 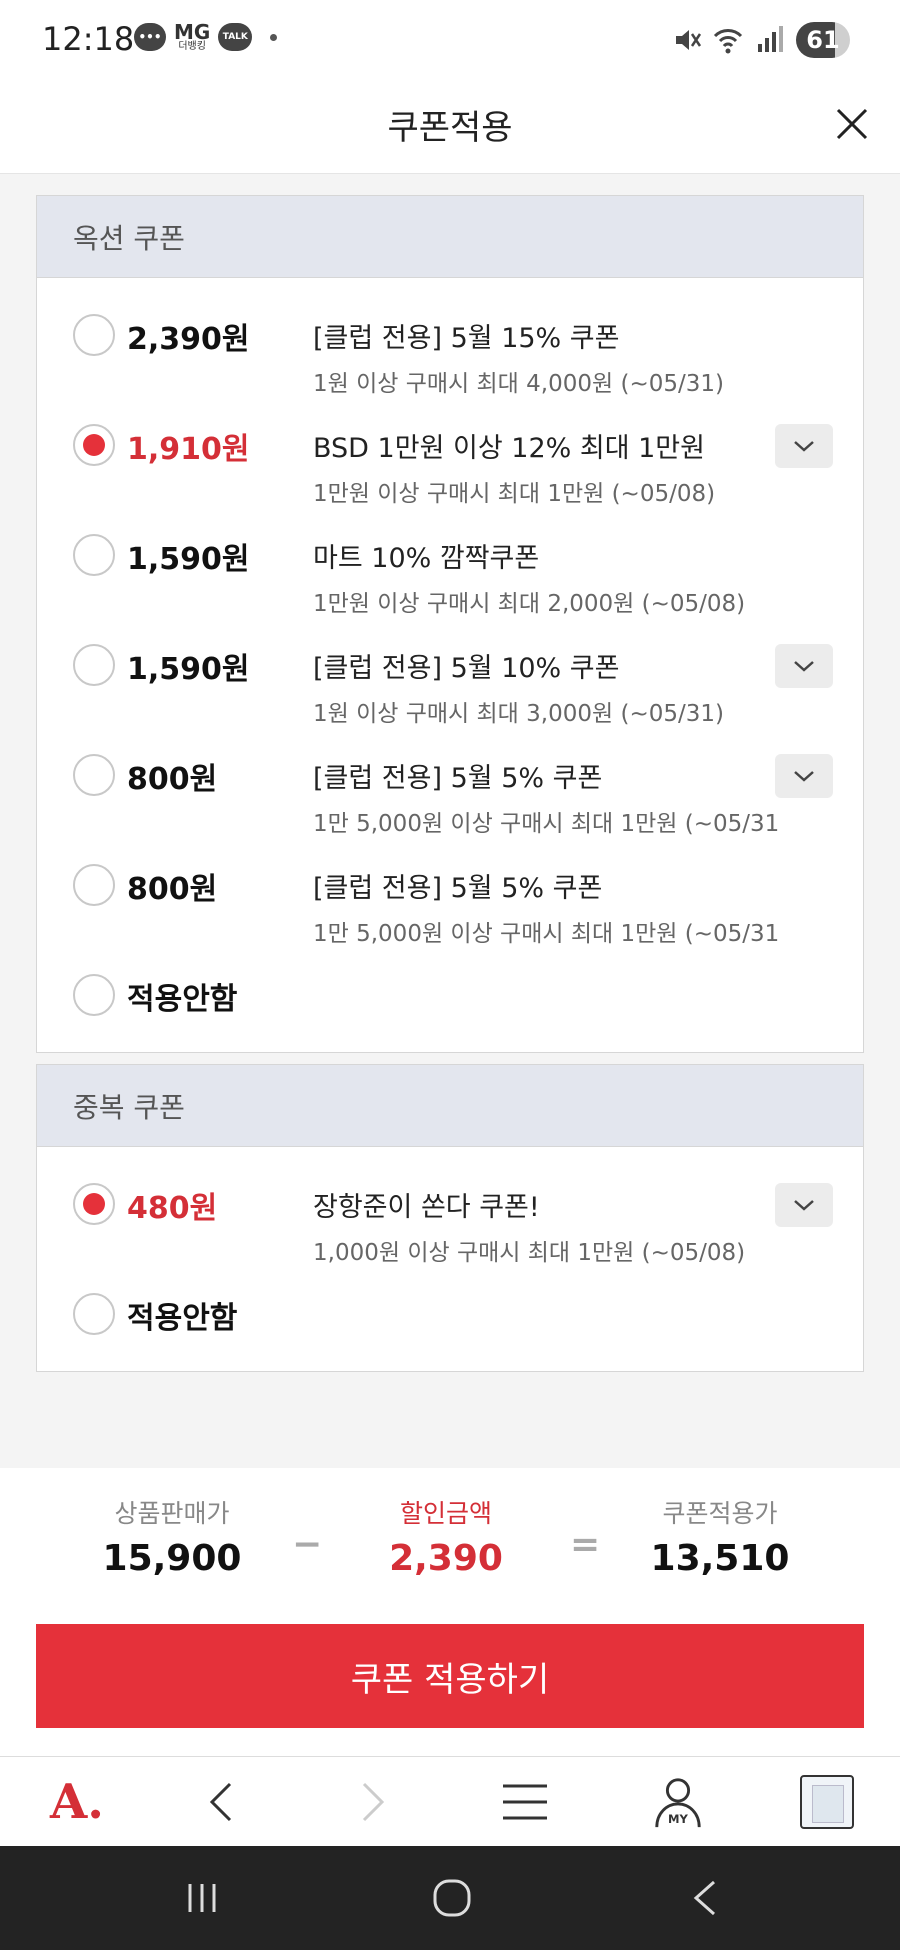 What do you see at coordinates (720, 1536) in the screenshot?
I see `final-price: 쿠폰적용가 13,510` at bounding box center [720, 1536].